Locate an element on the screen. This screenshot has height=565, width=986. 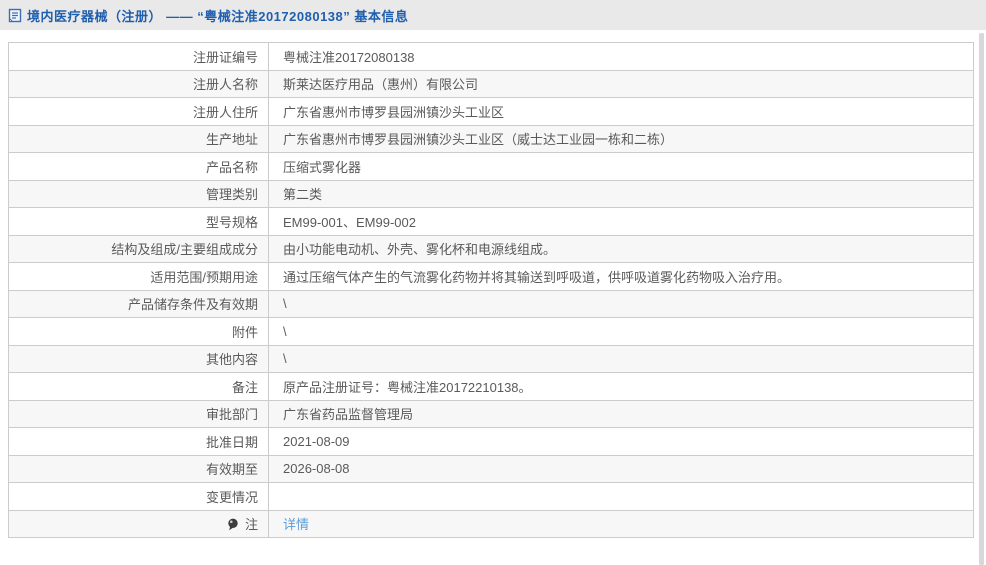
details-link: 详情 is located at coordinates (296, 524).